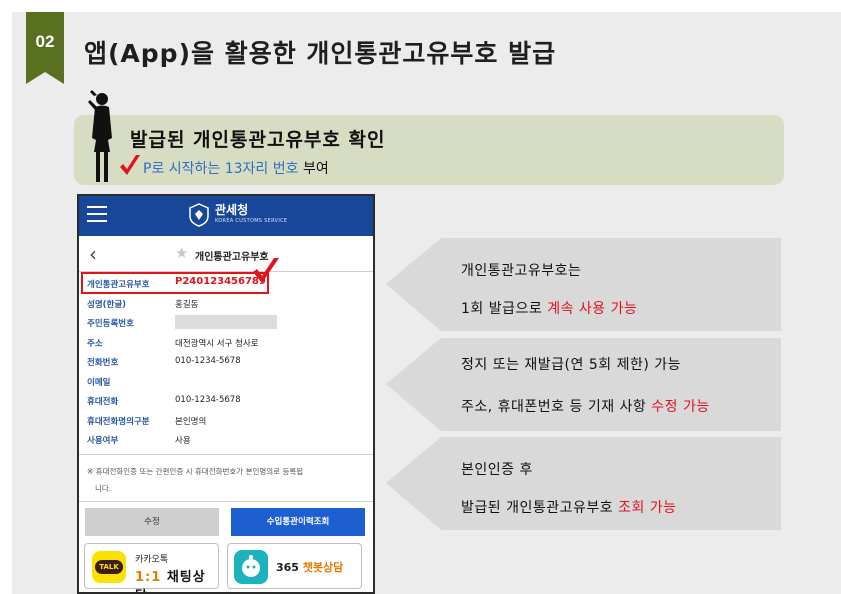  I want to click on row-label: 주민등록번호, so click(110, 324).